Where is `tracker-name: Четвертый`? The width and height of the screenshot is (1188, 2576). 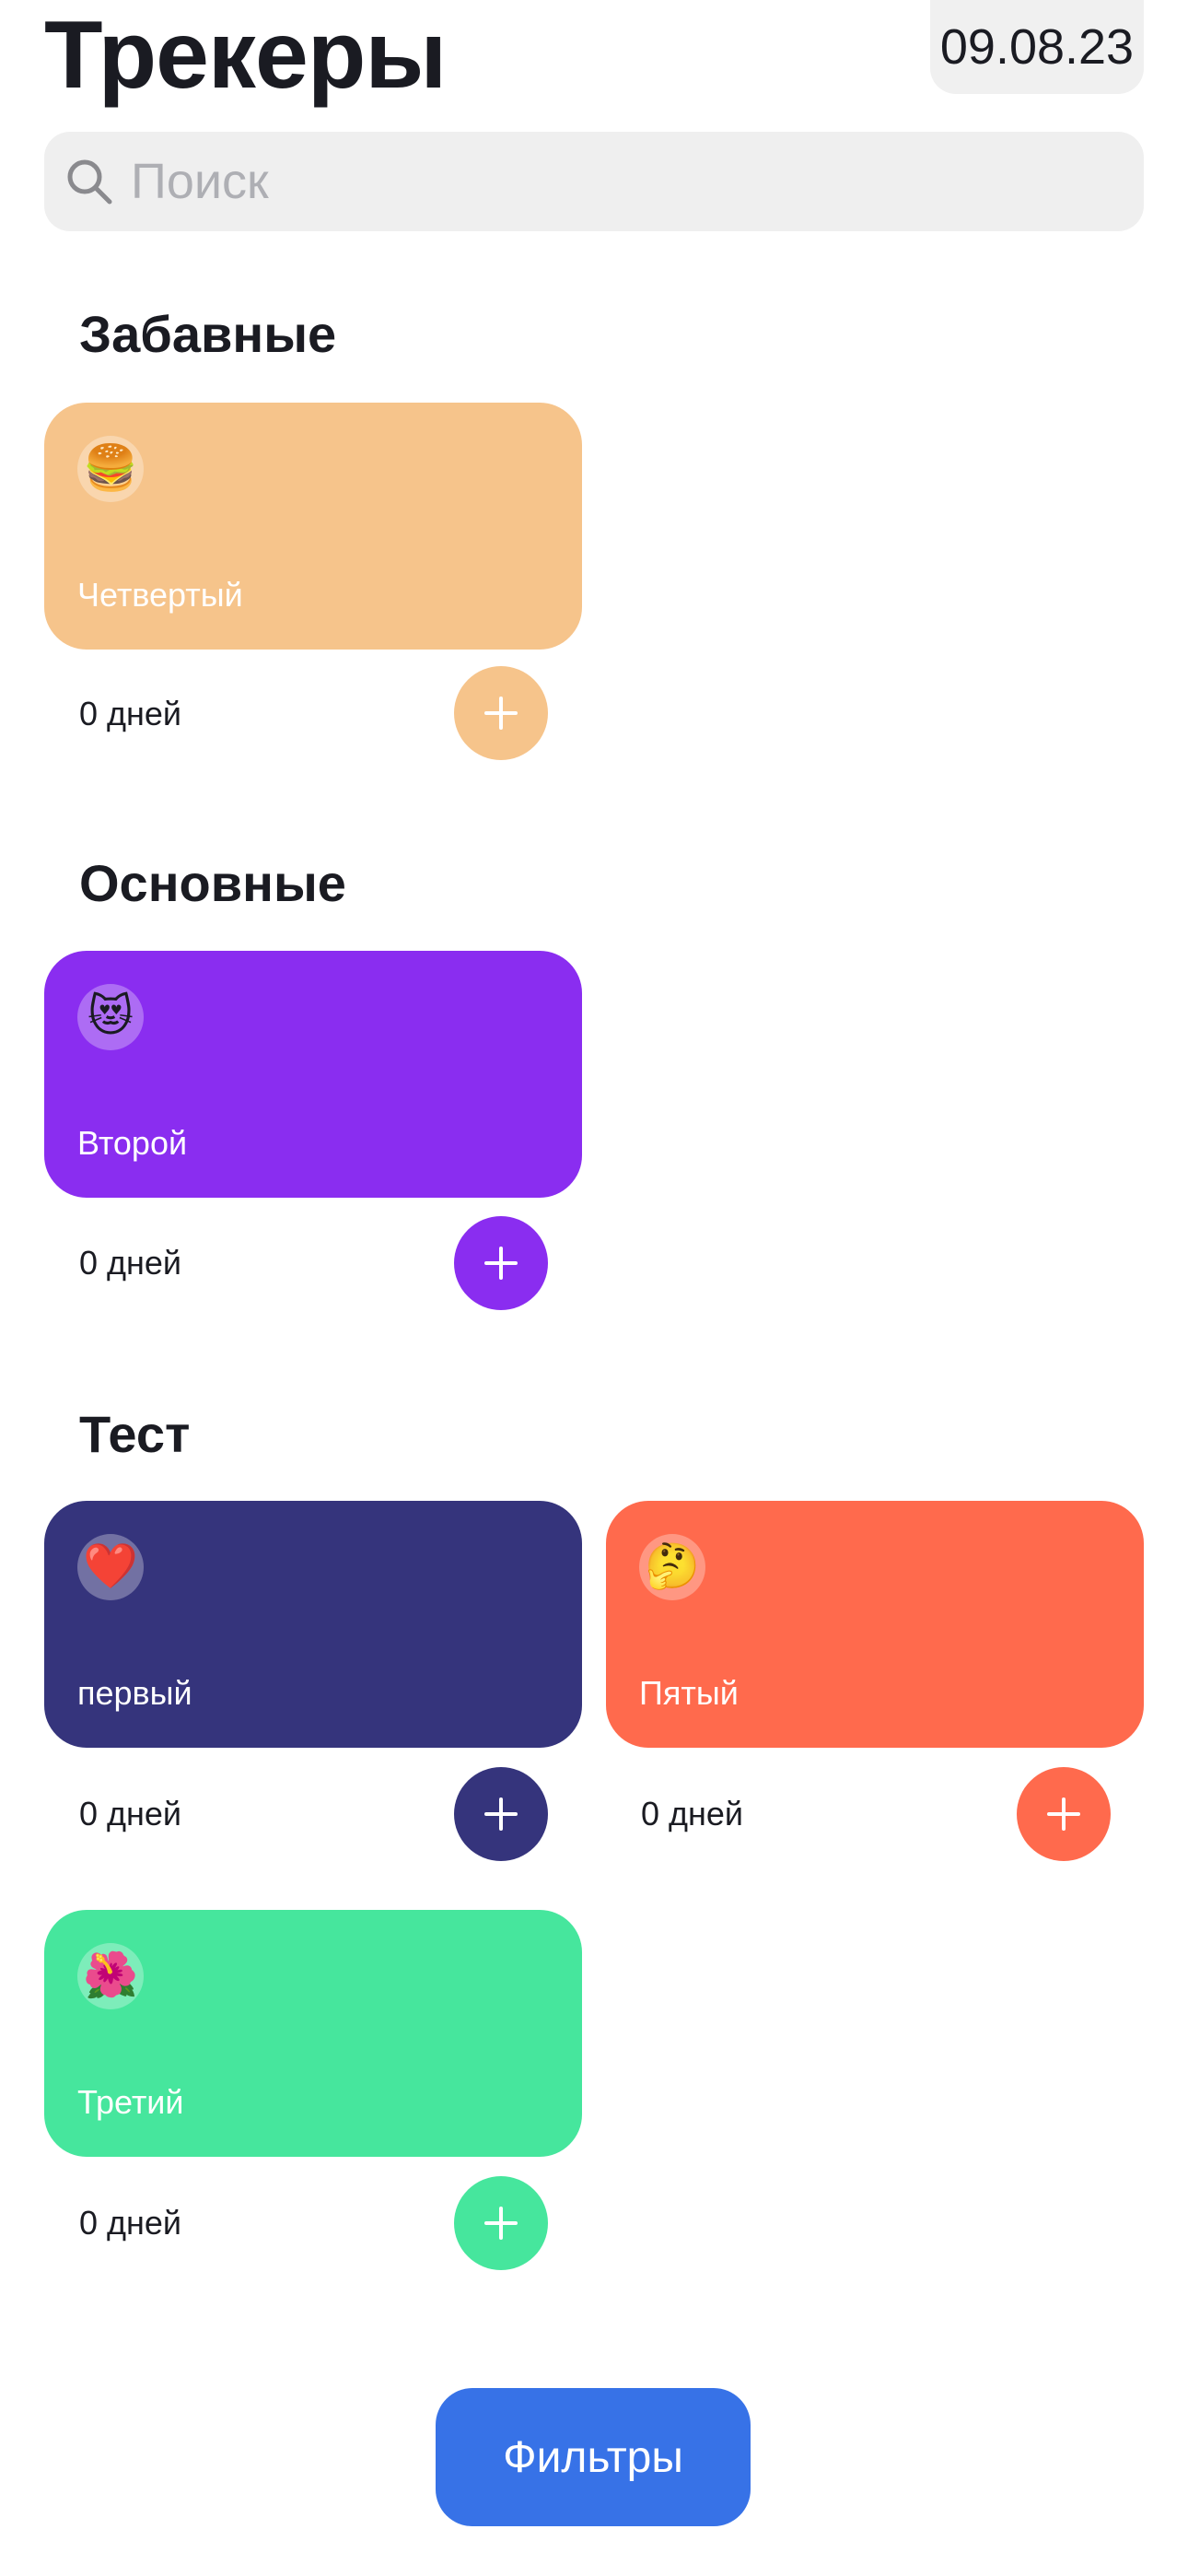
tracker-name: Четвертый is located at coordinates (160, 595).